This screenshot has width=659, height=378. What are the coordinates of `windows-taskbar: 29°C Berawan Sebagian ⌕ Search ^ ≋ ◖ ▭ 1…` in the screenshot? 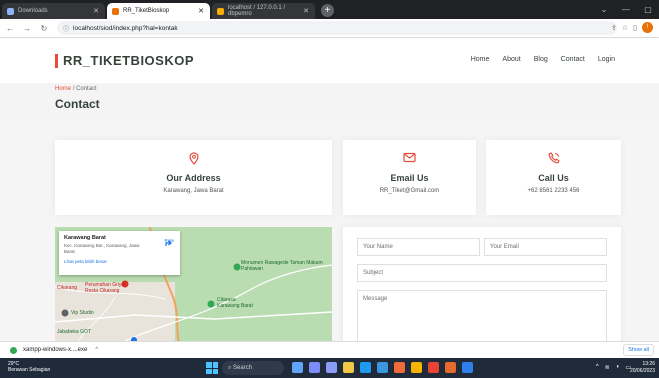 It's located at (329, 368).